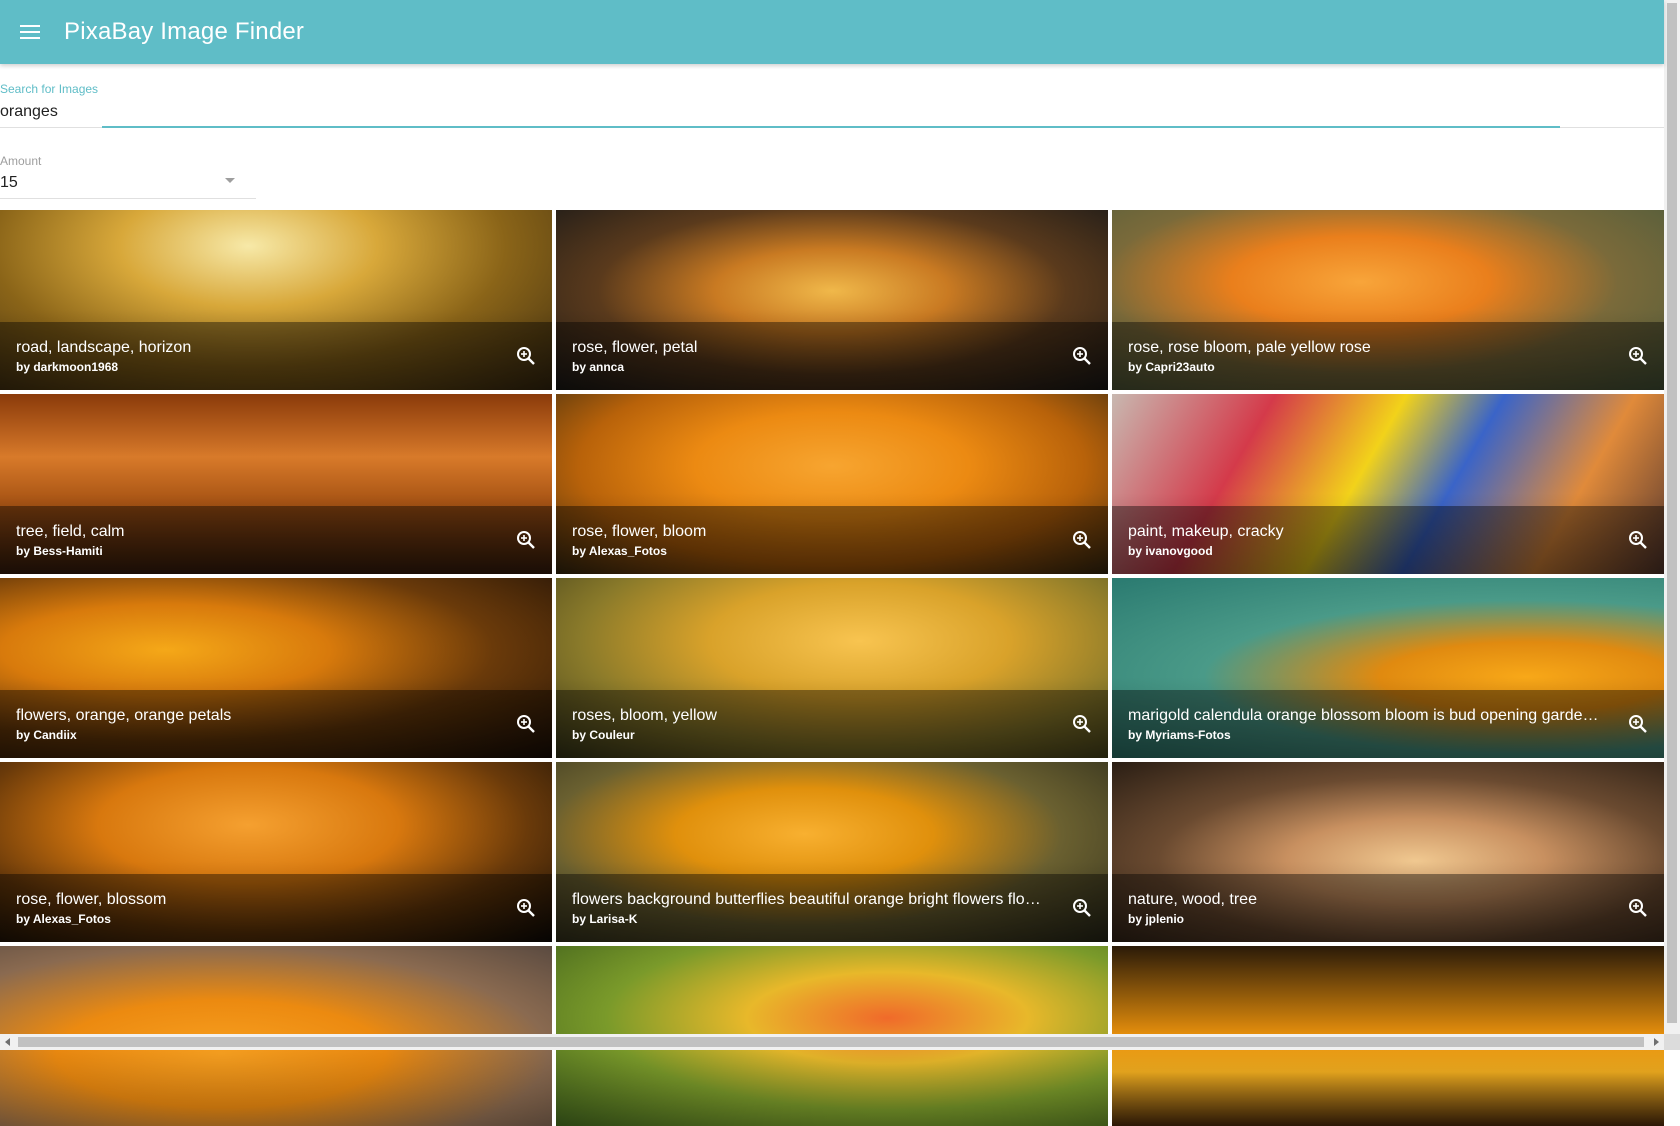  Describe the element at coordinates (184, 31) in the screenshot. I see `app-title: PixaBay Image Finder` at that location.